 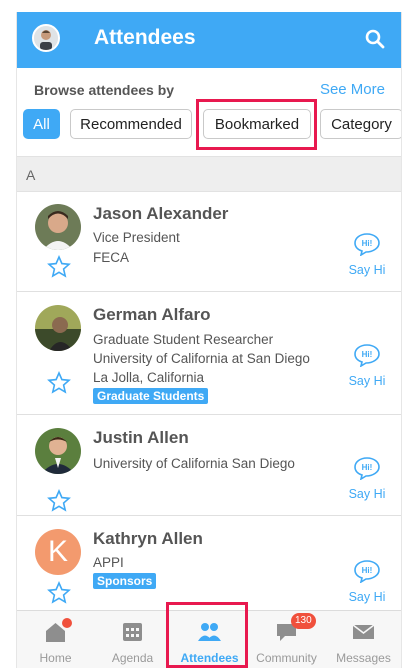 I want to click on see-more-link: See More, so click(x=352, y=89).